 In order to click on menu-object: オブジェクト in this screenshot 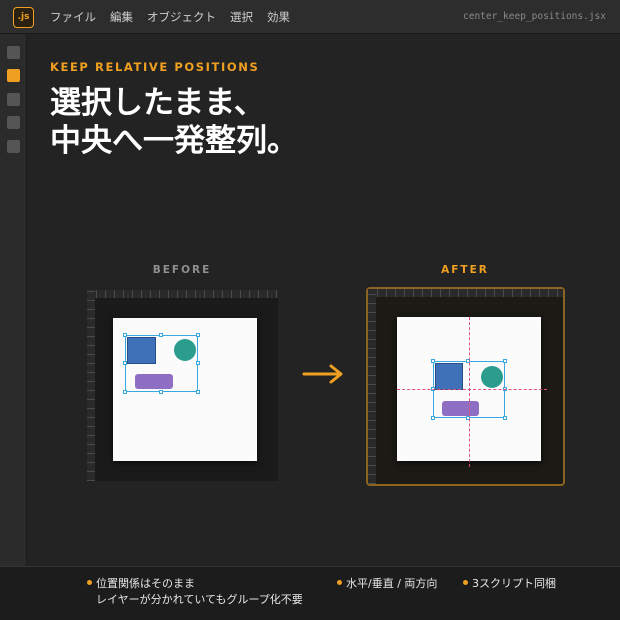, I will do `click(181, 17)`.